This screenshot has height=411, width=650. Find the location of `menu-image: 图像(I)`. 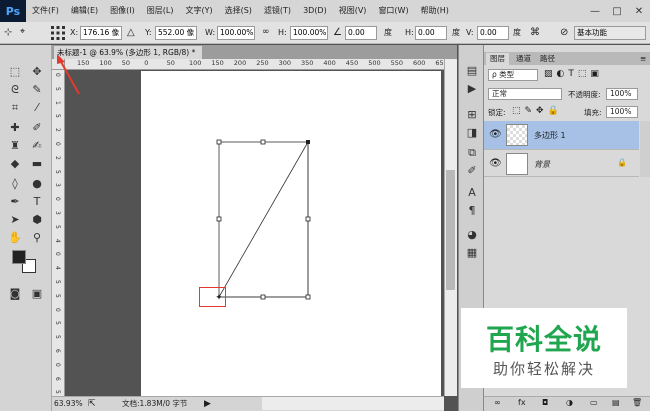

menu-image: 图像(I) is located at coordinates (122, 11).